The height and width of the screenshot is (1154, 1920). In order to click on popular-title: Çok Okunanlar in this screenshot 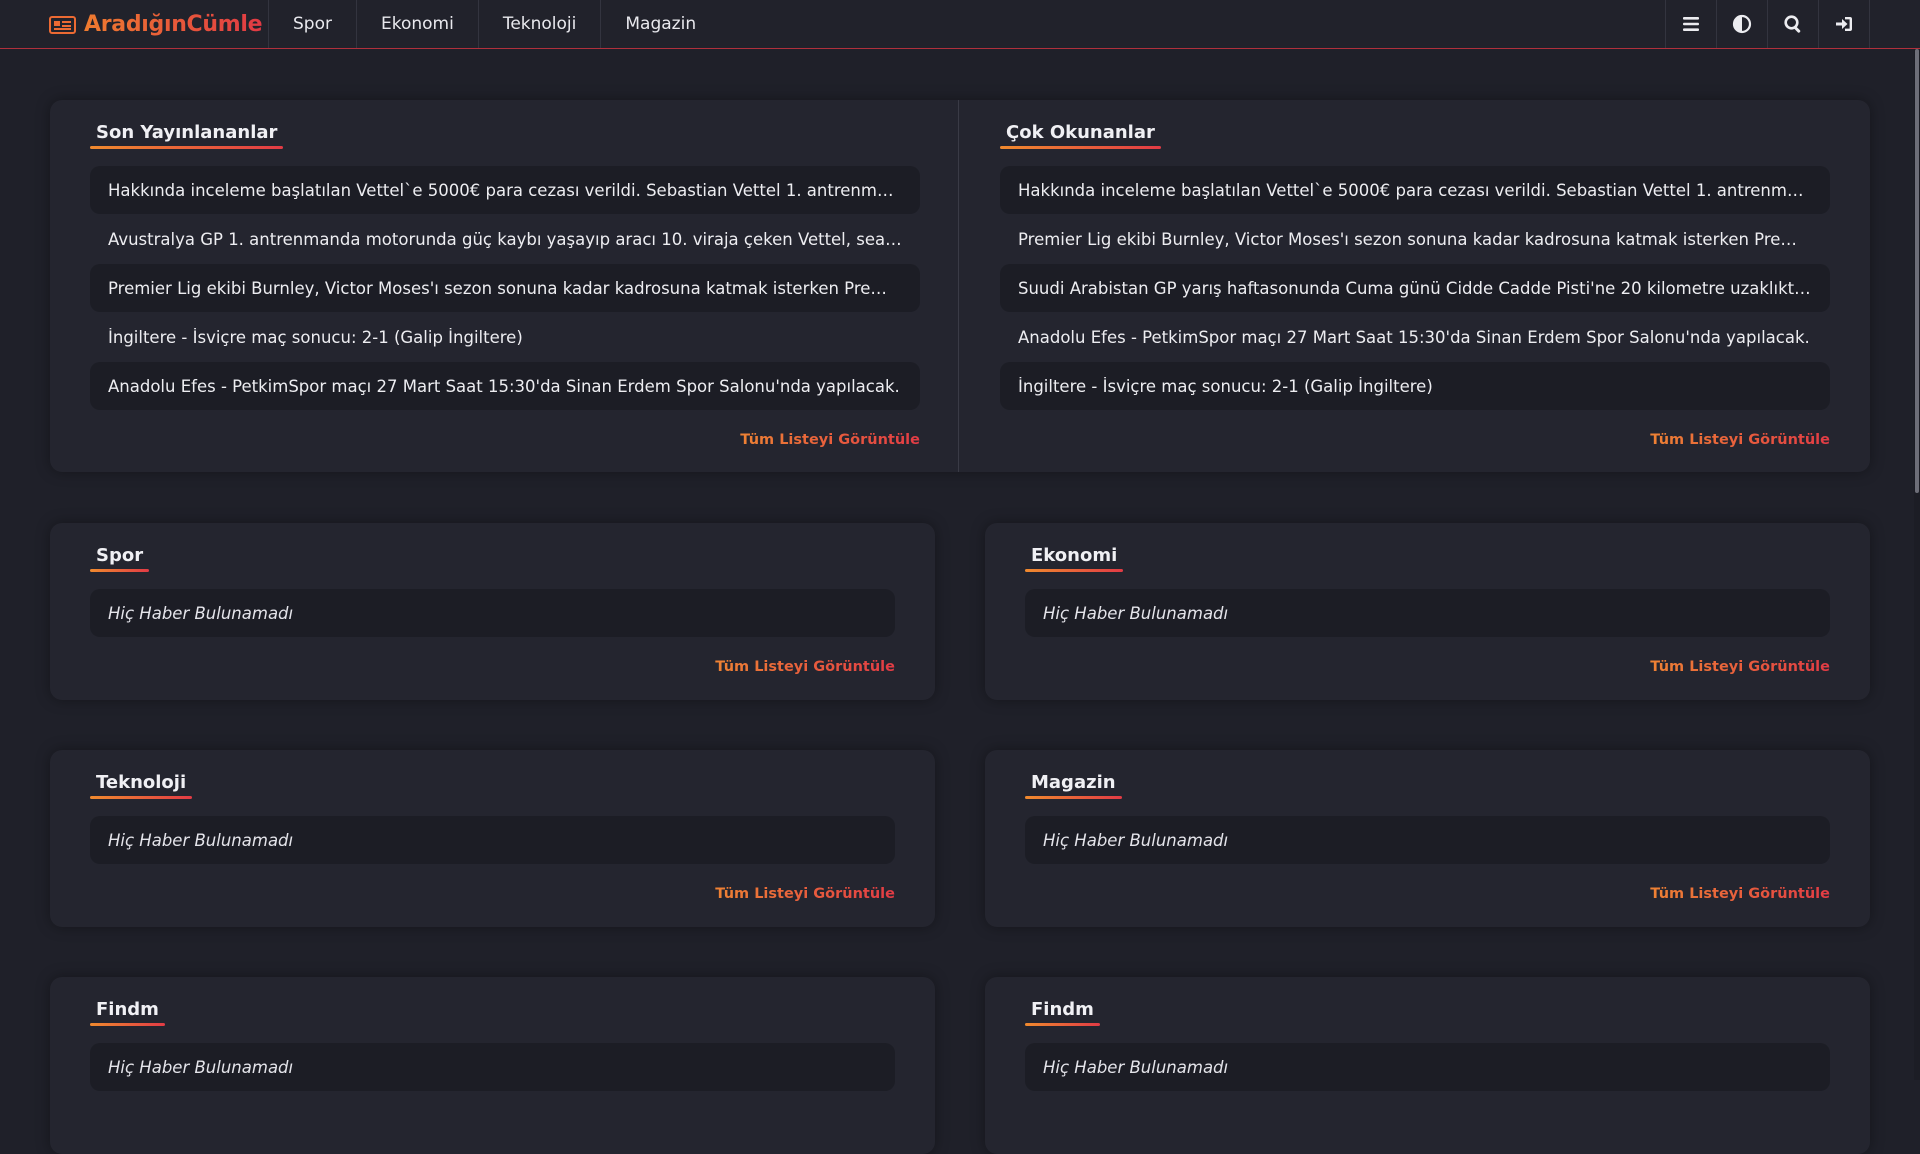, I will do `click(1080, 135)`.